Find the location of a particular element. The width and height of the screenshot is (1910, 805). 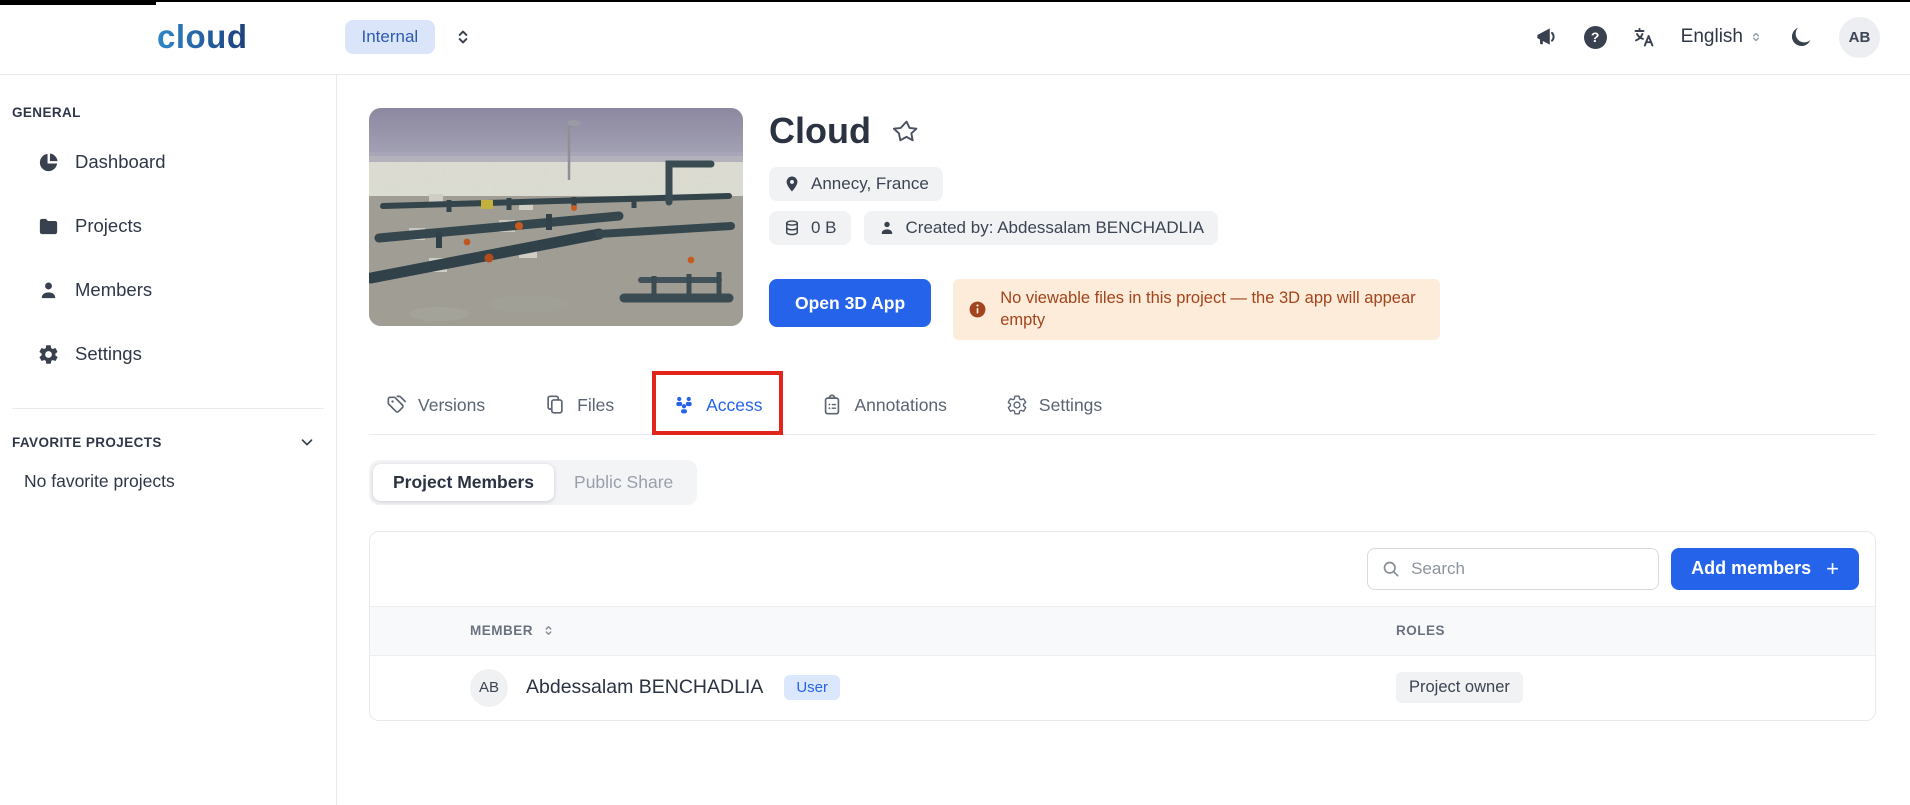

favorites-empty-text: No favorite projects is located at coordinates (99, 481).